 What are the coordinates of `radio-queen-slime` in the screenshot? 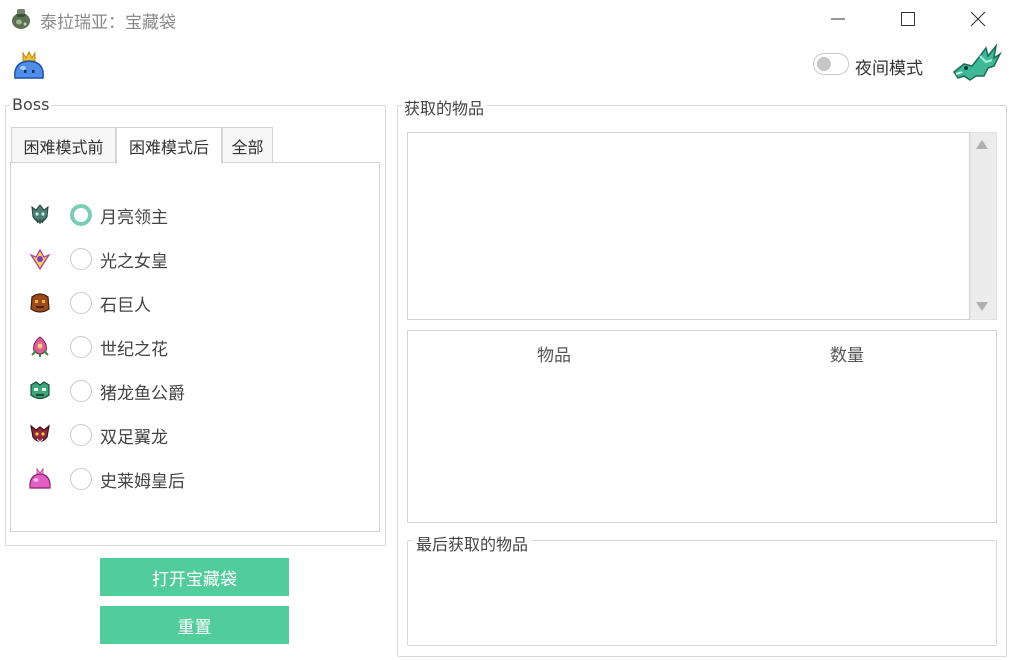 It's located at (81, 479).